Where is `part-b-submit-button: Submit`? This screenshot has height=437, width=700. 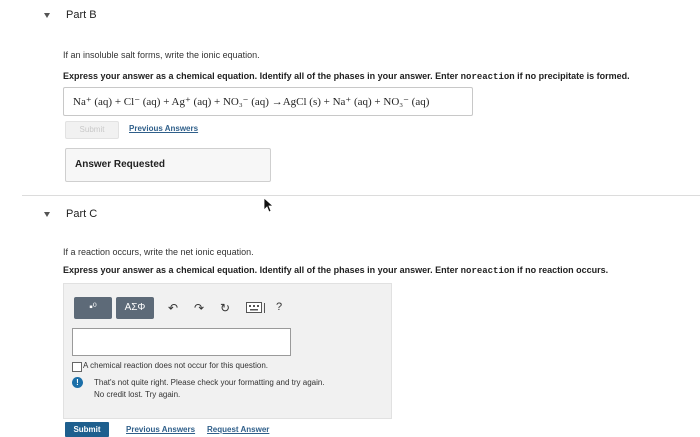 part-b-submit-button: Submit is located at coordinates (92, 130).